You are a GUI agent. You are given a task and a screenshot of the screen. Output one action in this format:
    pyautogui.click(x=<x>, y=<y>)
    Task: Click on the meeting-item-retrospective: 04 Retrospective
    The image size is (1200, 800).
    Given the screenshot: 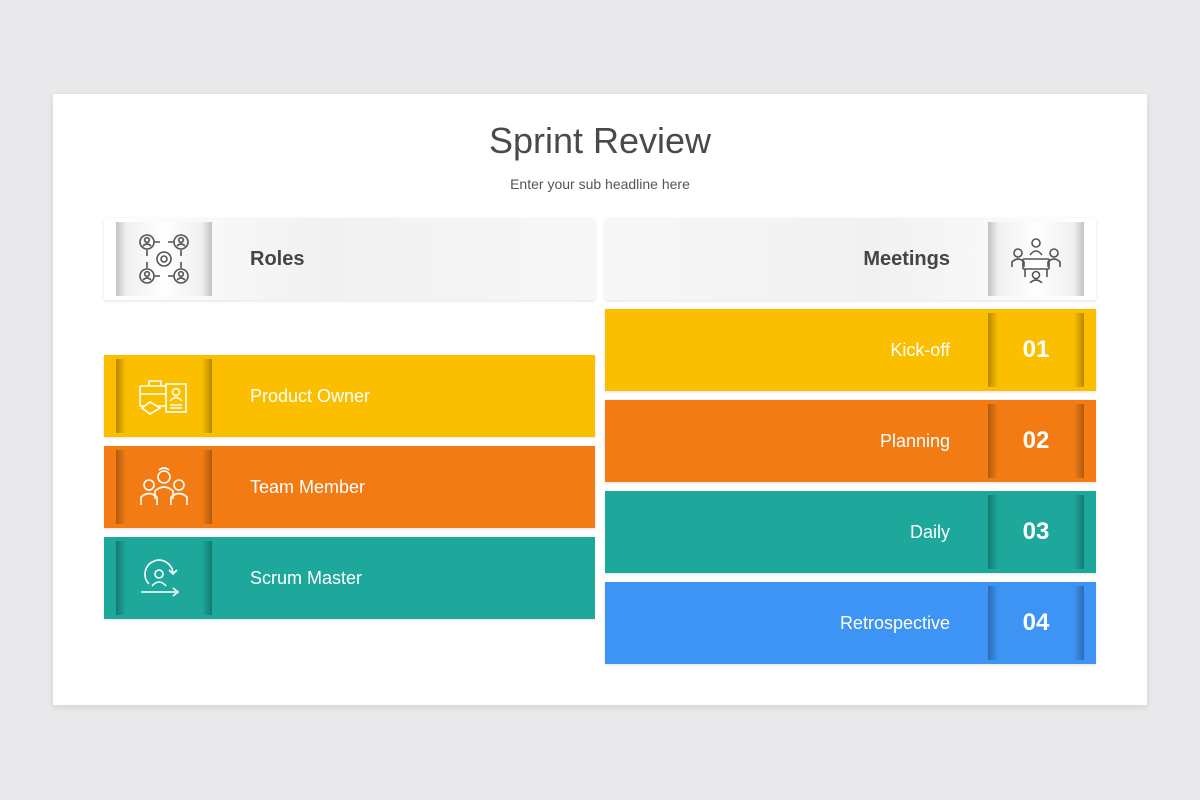 What is the action you would take?
    pyautogui.click(x=850, y=623)
    